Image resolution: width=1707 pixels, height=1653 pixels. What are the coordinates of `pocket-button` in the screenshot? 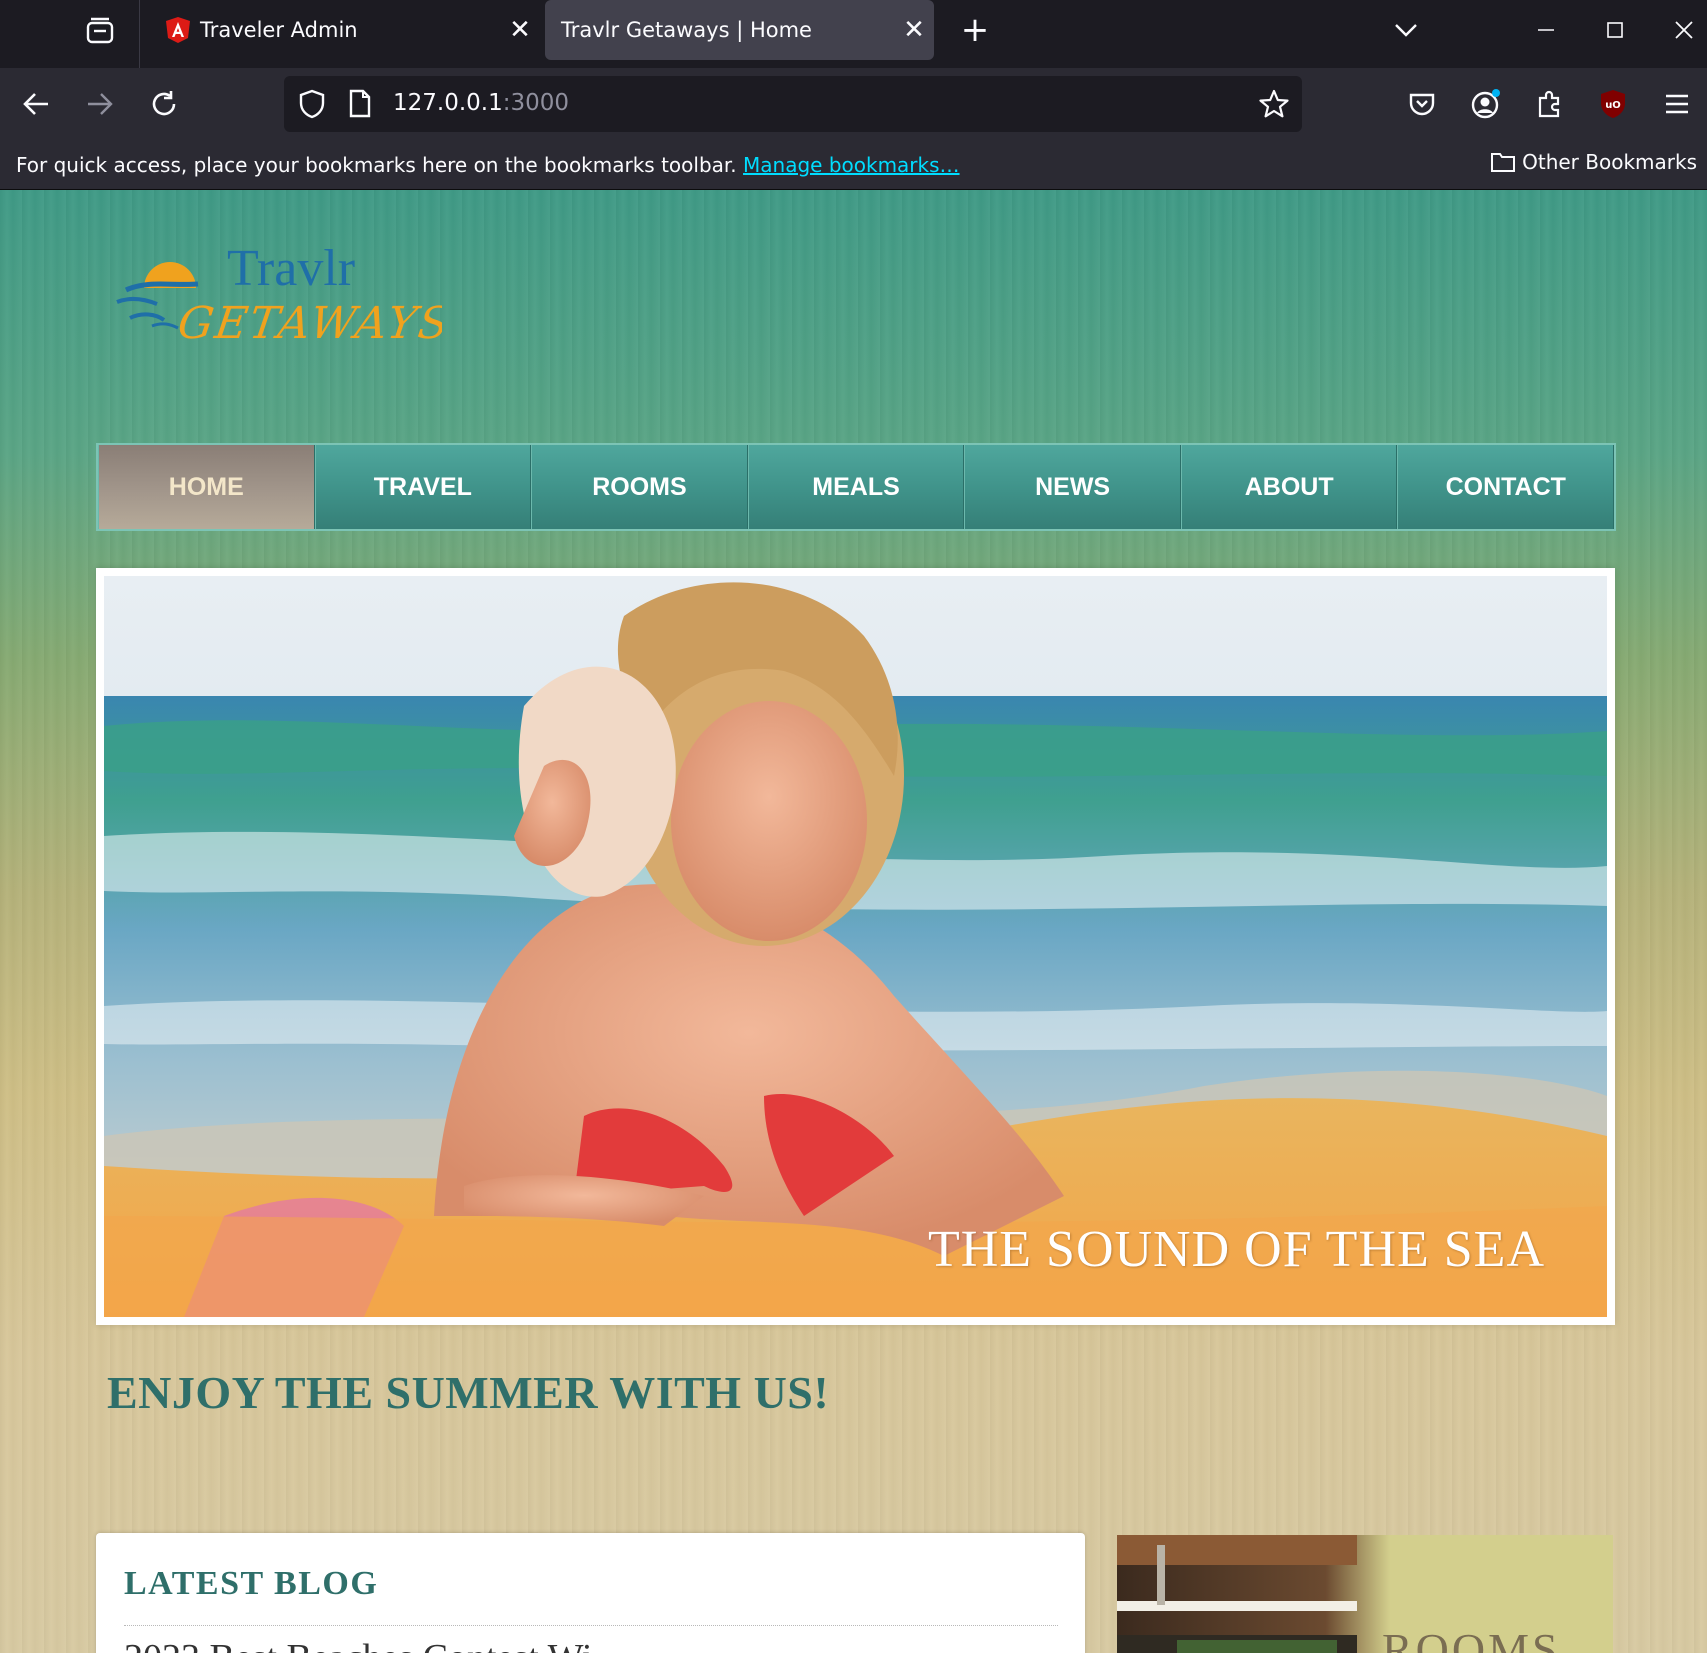 It's located at (1422, 104).